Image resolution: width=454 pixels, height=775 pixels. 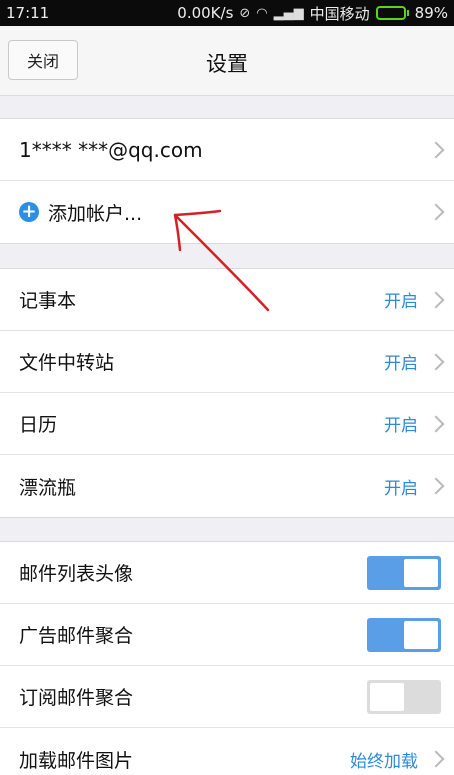 What do you see at coordinates (262, 13) in the screenshot?
I see `wifi-icon: ◠` at bounding box center [262, 13].